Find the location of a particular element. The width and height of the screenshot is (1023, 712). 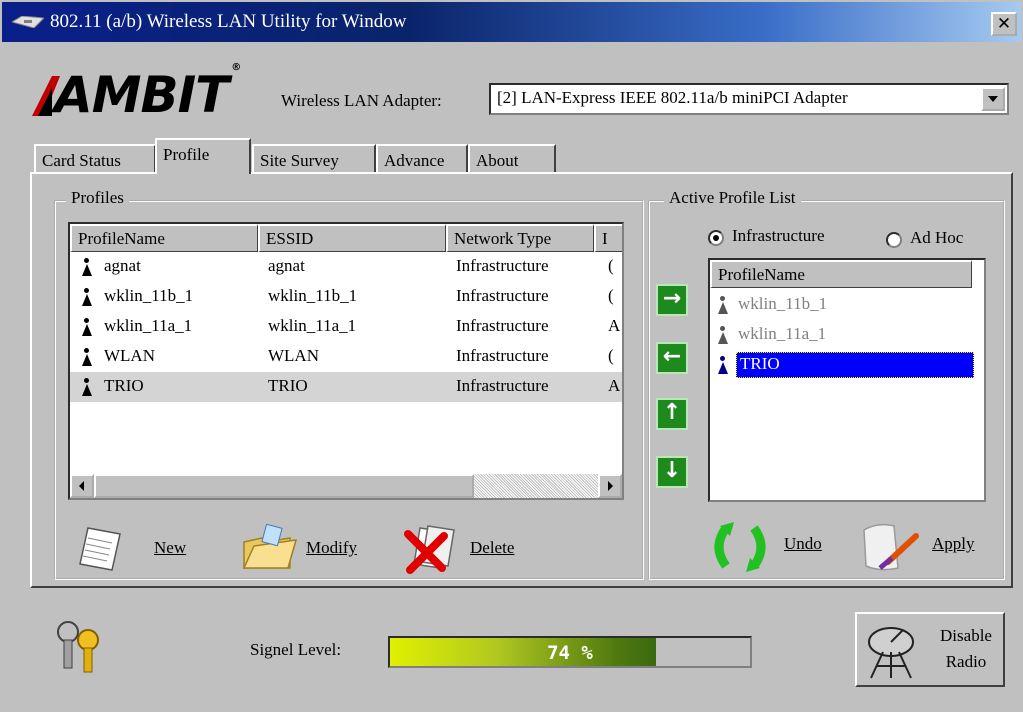

cell-profile-name: TRIO is located at coordinates (124, 385).